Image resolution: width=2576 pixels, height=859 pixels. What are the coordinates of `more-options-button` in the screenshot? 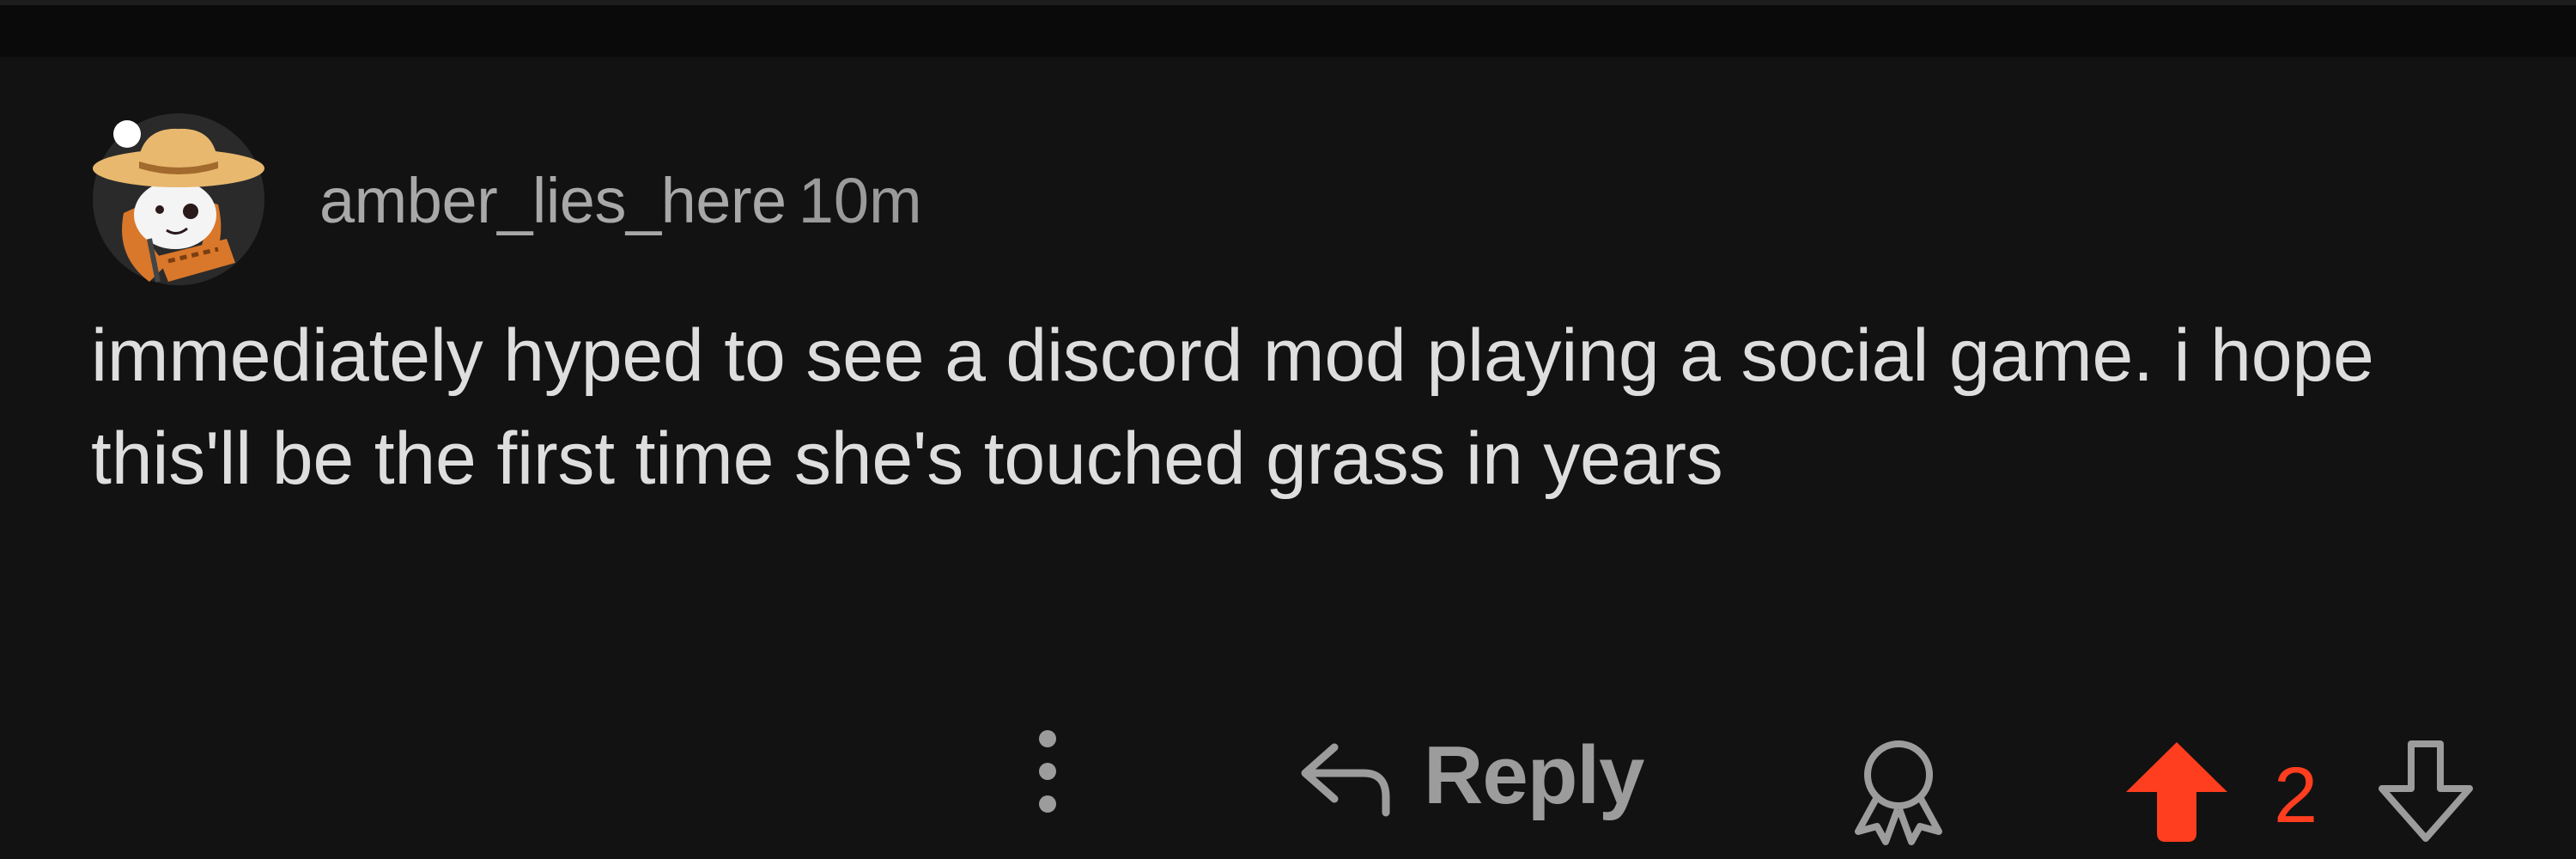 It's located at (1047, 774).